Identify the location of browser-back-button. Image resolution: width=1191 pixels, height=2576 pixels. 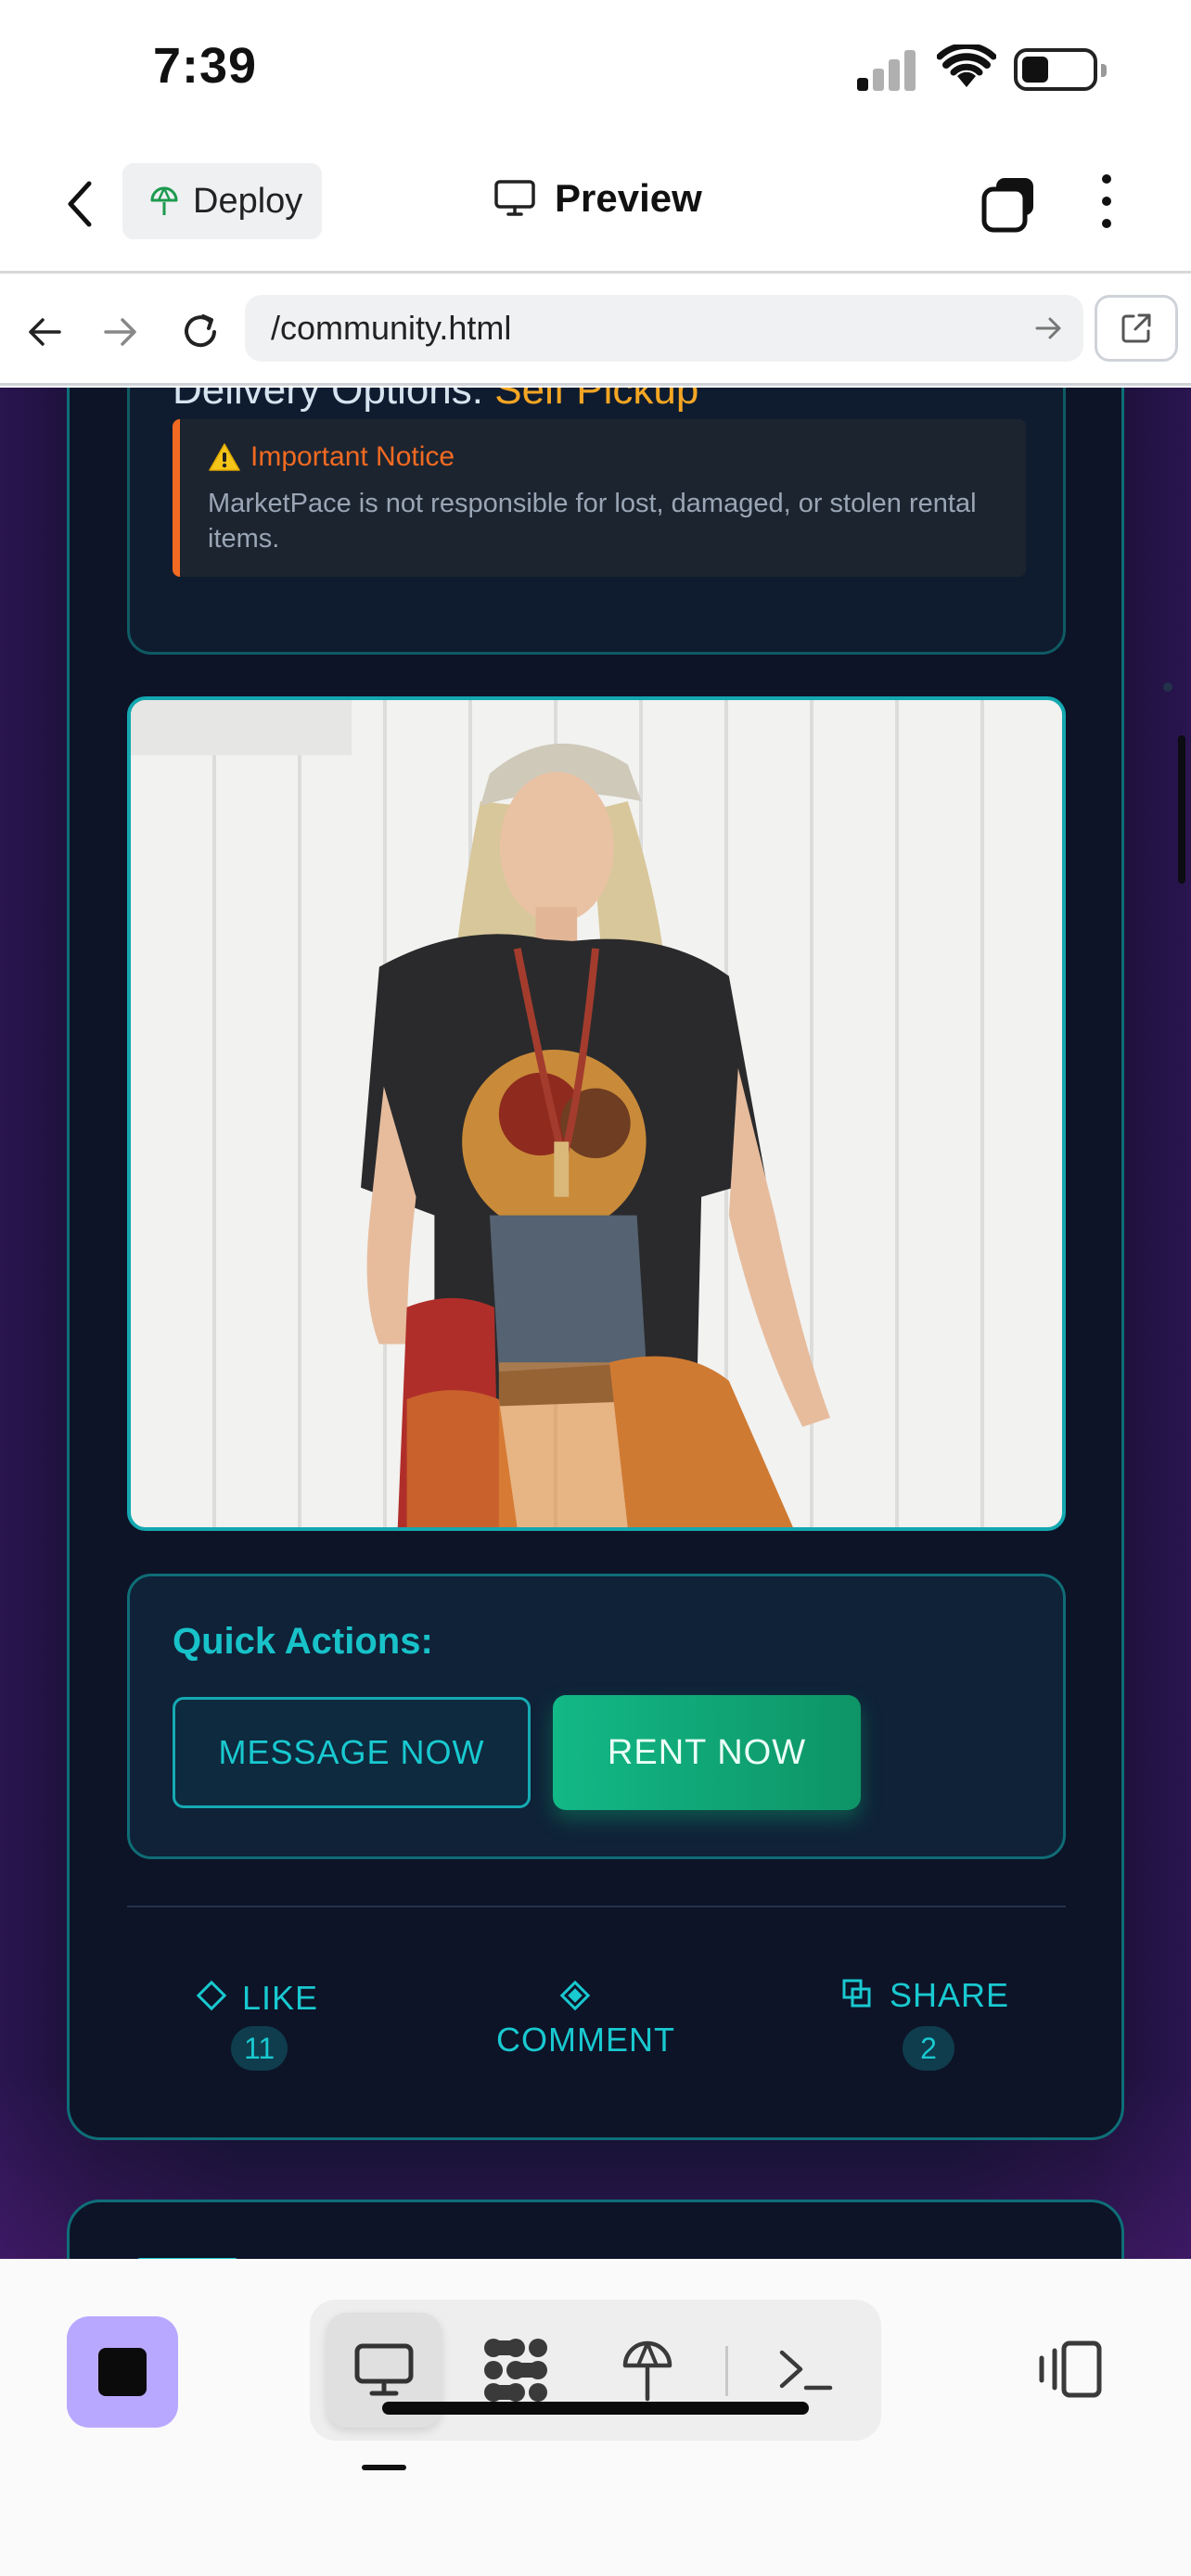
(44, 332).